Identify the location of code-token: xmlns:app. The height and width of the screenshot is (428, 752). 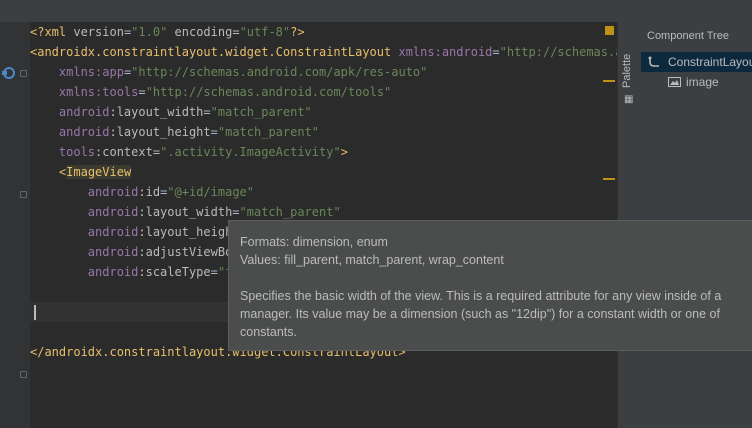
(91, 72).